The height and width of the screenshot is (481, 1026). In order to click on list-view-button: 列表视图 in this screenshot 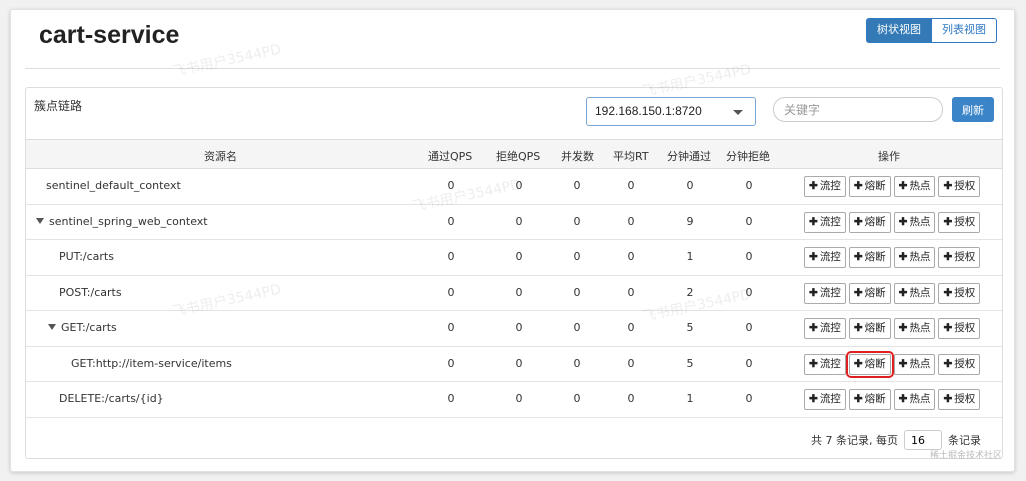, I will do `click(964, 30)`.